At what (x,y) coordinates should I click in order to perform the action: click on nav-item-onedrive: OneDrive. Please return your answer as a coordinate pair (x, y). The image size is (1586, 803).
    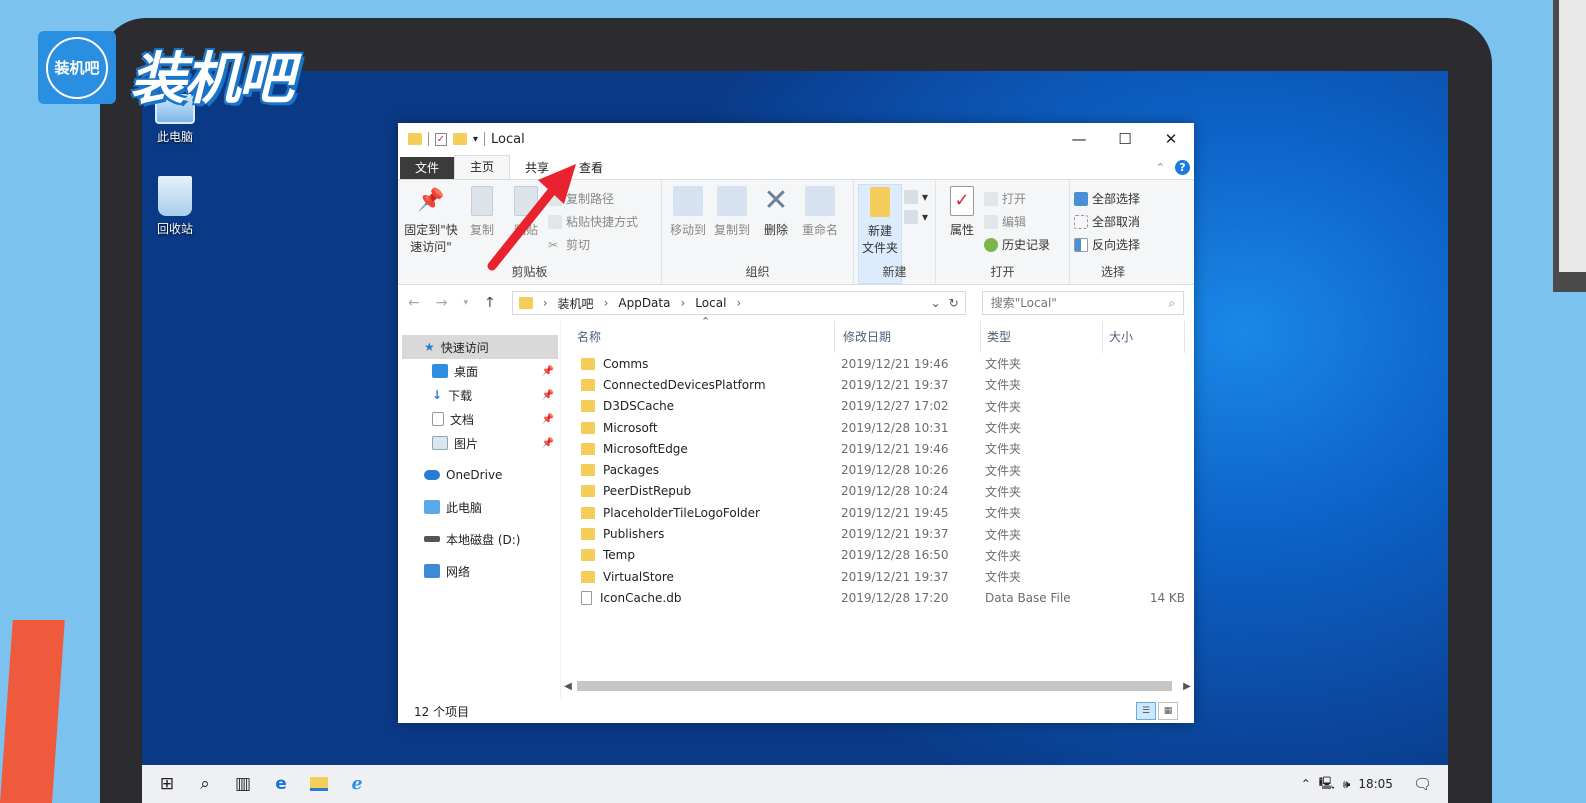
    Looking at the image, I should click on (479, 475).